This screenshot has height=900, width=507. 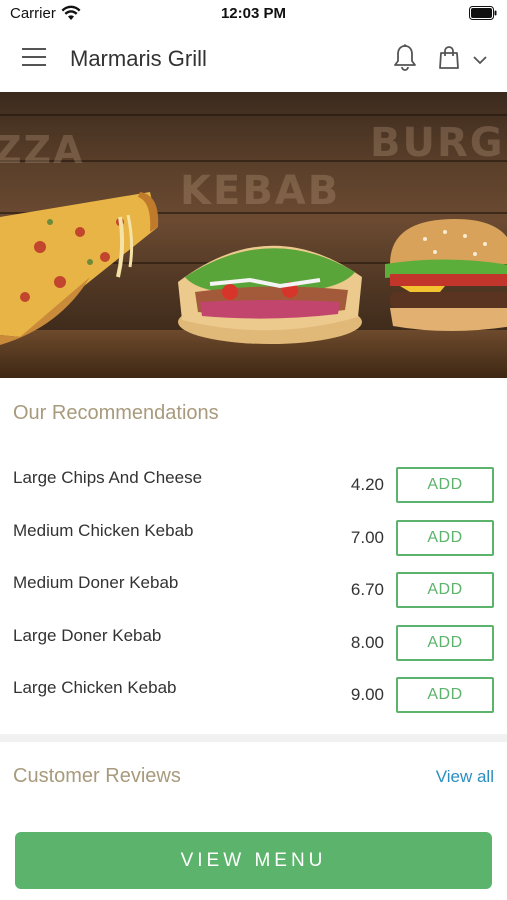 I want to click on hero-word-burger: BURG, so click(x=437, y=143).